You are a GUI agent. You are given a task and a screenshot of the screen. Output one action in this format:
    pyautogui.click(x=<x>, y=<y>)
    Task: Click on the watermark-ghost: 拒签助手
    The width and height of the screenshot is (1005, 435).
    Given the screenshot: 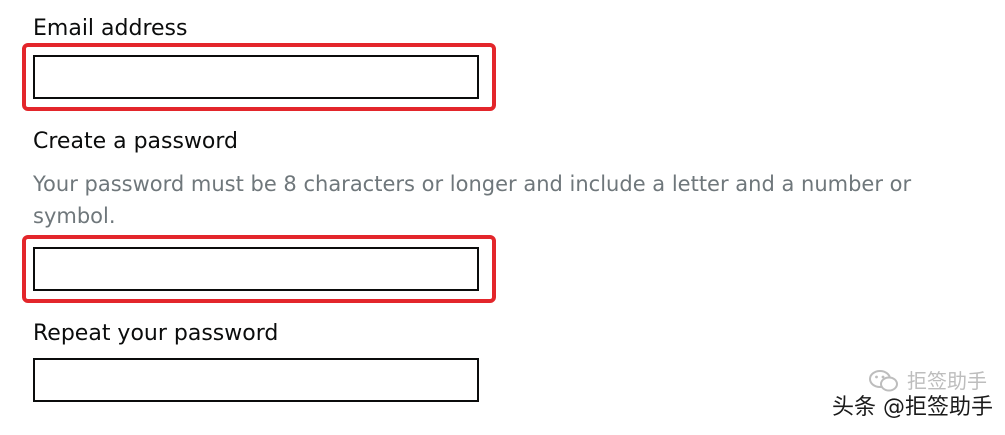 What is the action you would take?
    pyautogui.click(x=928, y=381)
    